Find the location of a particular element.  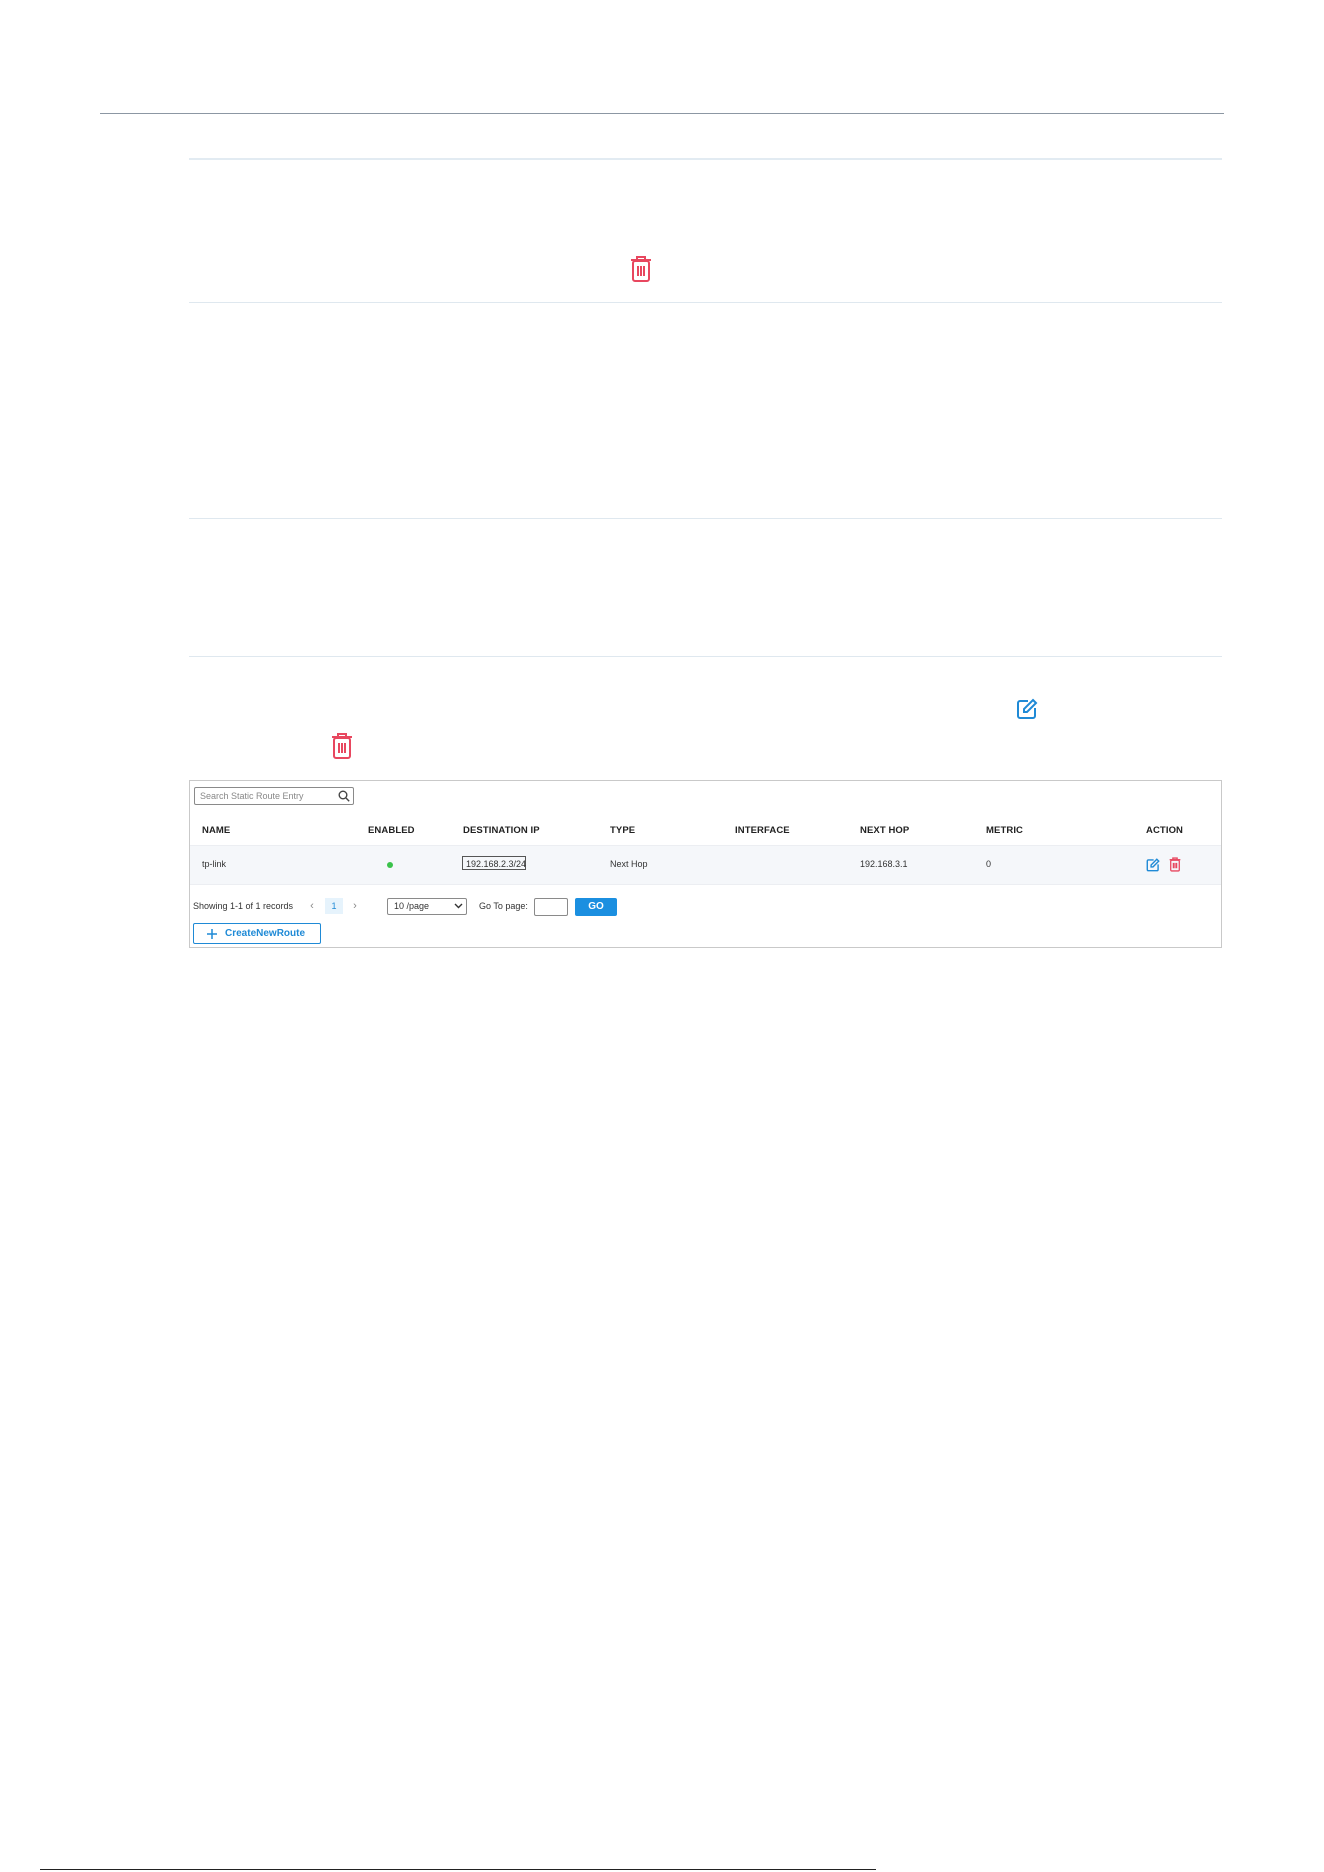

page-size-select: 10 /page is located at coordinates (427, 906).